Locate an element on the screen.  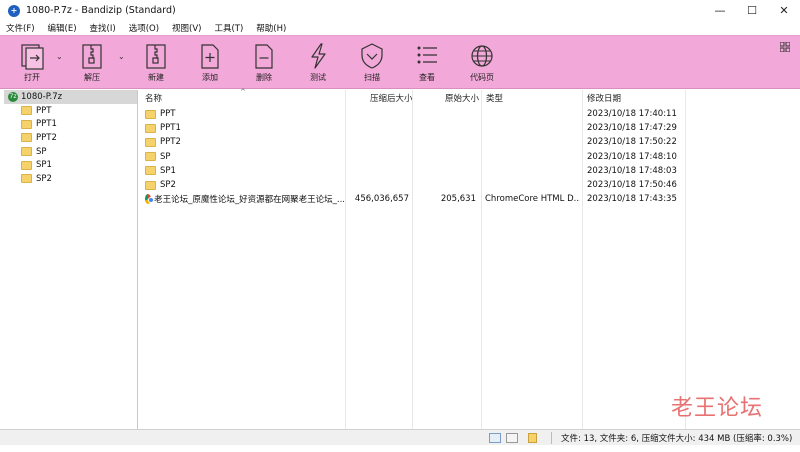
tree-item: SP1 is located at coordinates (70, 165).